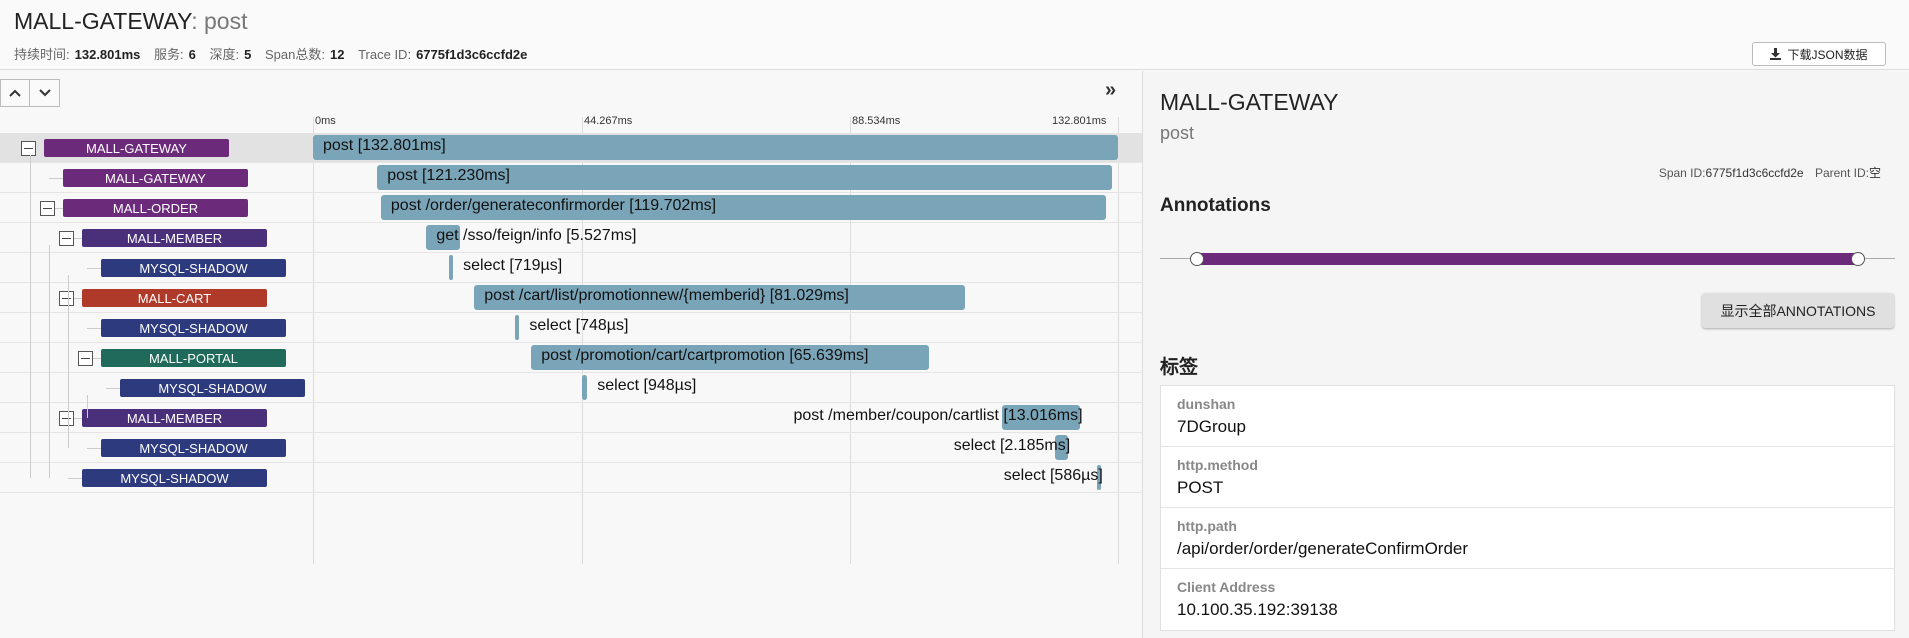  Describe the element at coordinates (295, 54) in the screenshot. I see `span-count-label: Span总数:` at that location.